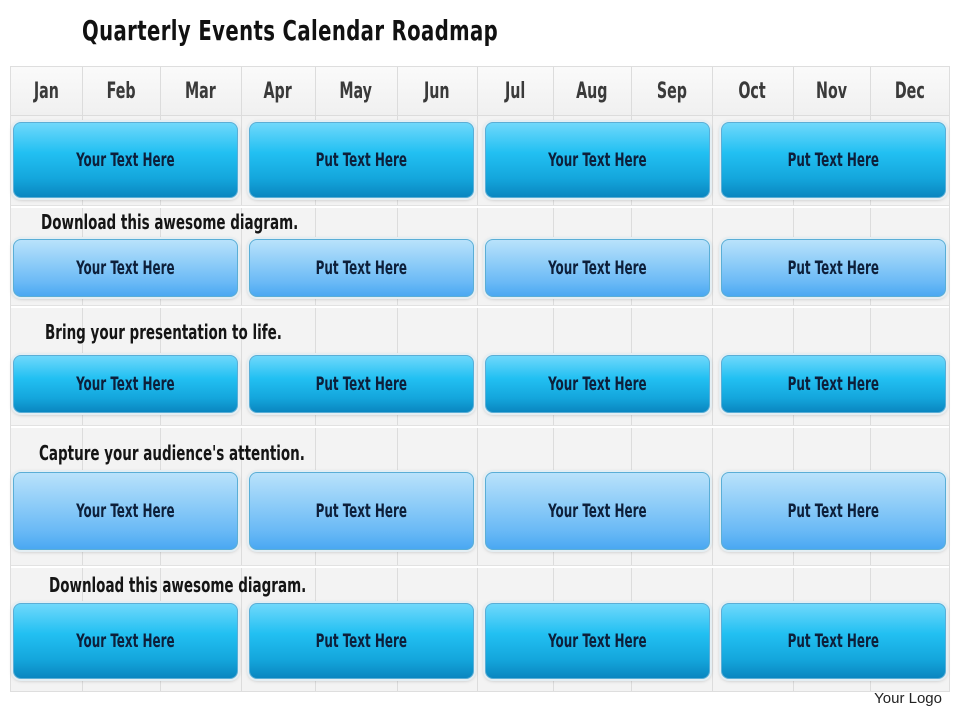 Image resolution: width=960 pixels, height=720 pixels. What do you see at coordinates (290, 30) in the screenshot?
I see `page-title: Quarterly Events Calendar Roadmap` at bounding box center [290, 30].